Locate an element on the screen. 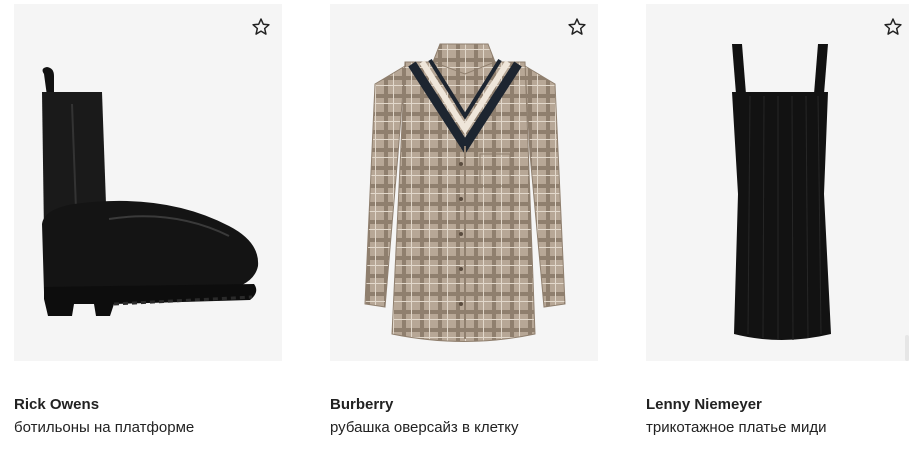  product-brand: Rick Owens is located at coordinates (56, 404).